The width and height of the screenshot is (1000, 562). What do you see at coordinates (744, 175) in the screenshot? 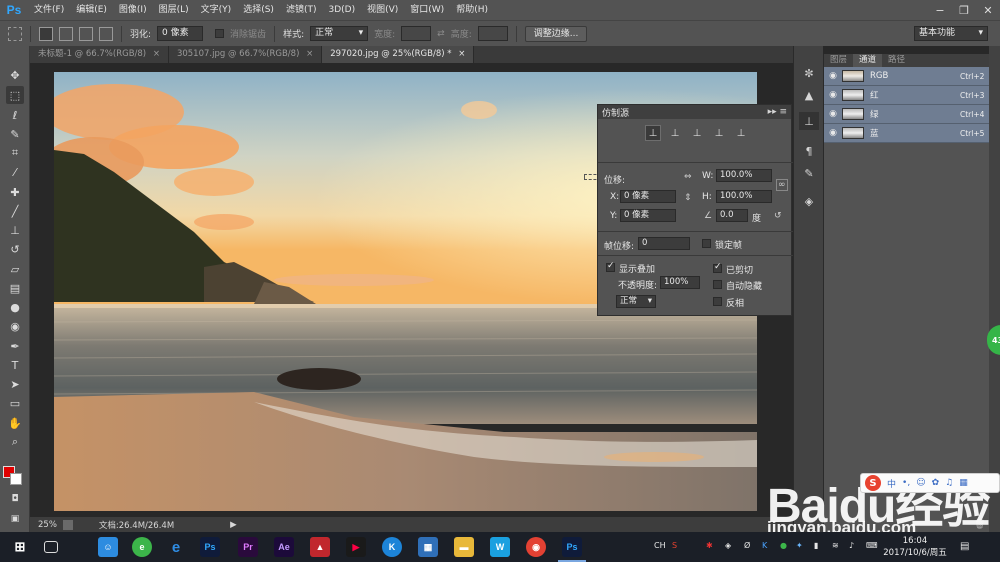
I see `scale-width-input: 100.0%` at bounding box center [744, 175].